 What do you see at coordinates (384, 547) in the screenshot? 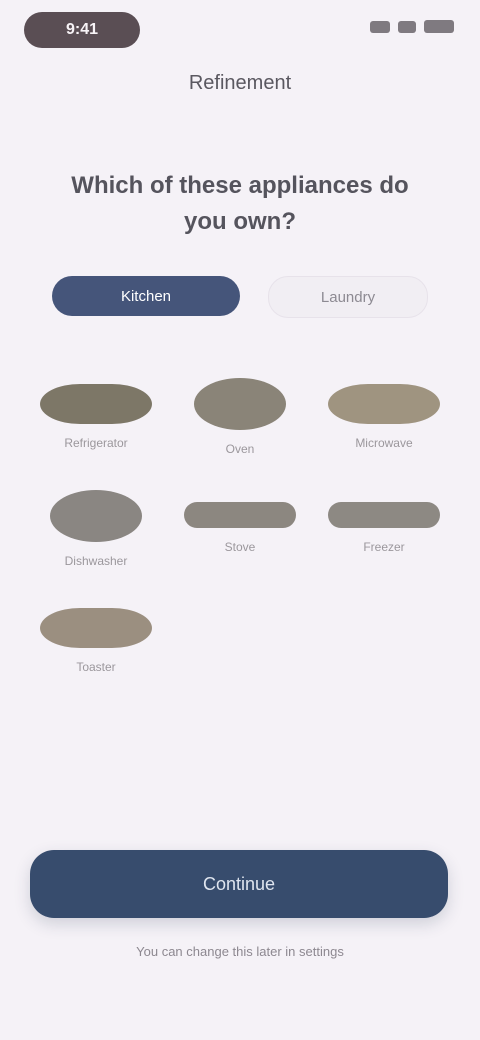
I see `appliance-label: Freezer` at bounding box center [384, 547].